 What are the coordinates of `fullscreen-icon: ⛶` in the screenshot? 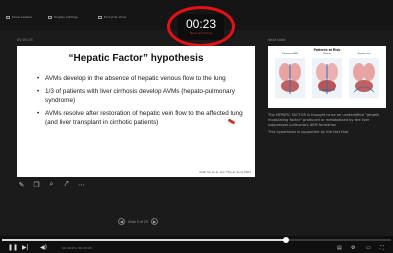 It's located at (382, 248).